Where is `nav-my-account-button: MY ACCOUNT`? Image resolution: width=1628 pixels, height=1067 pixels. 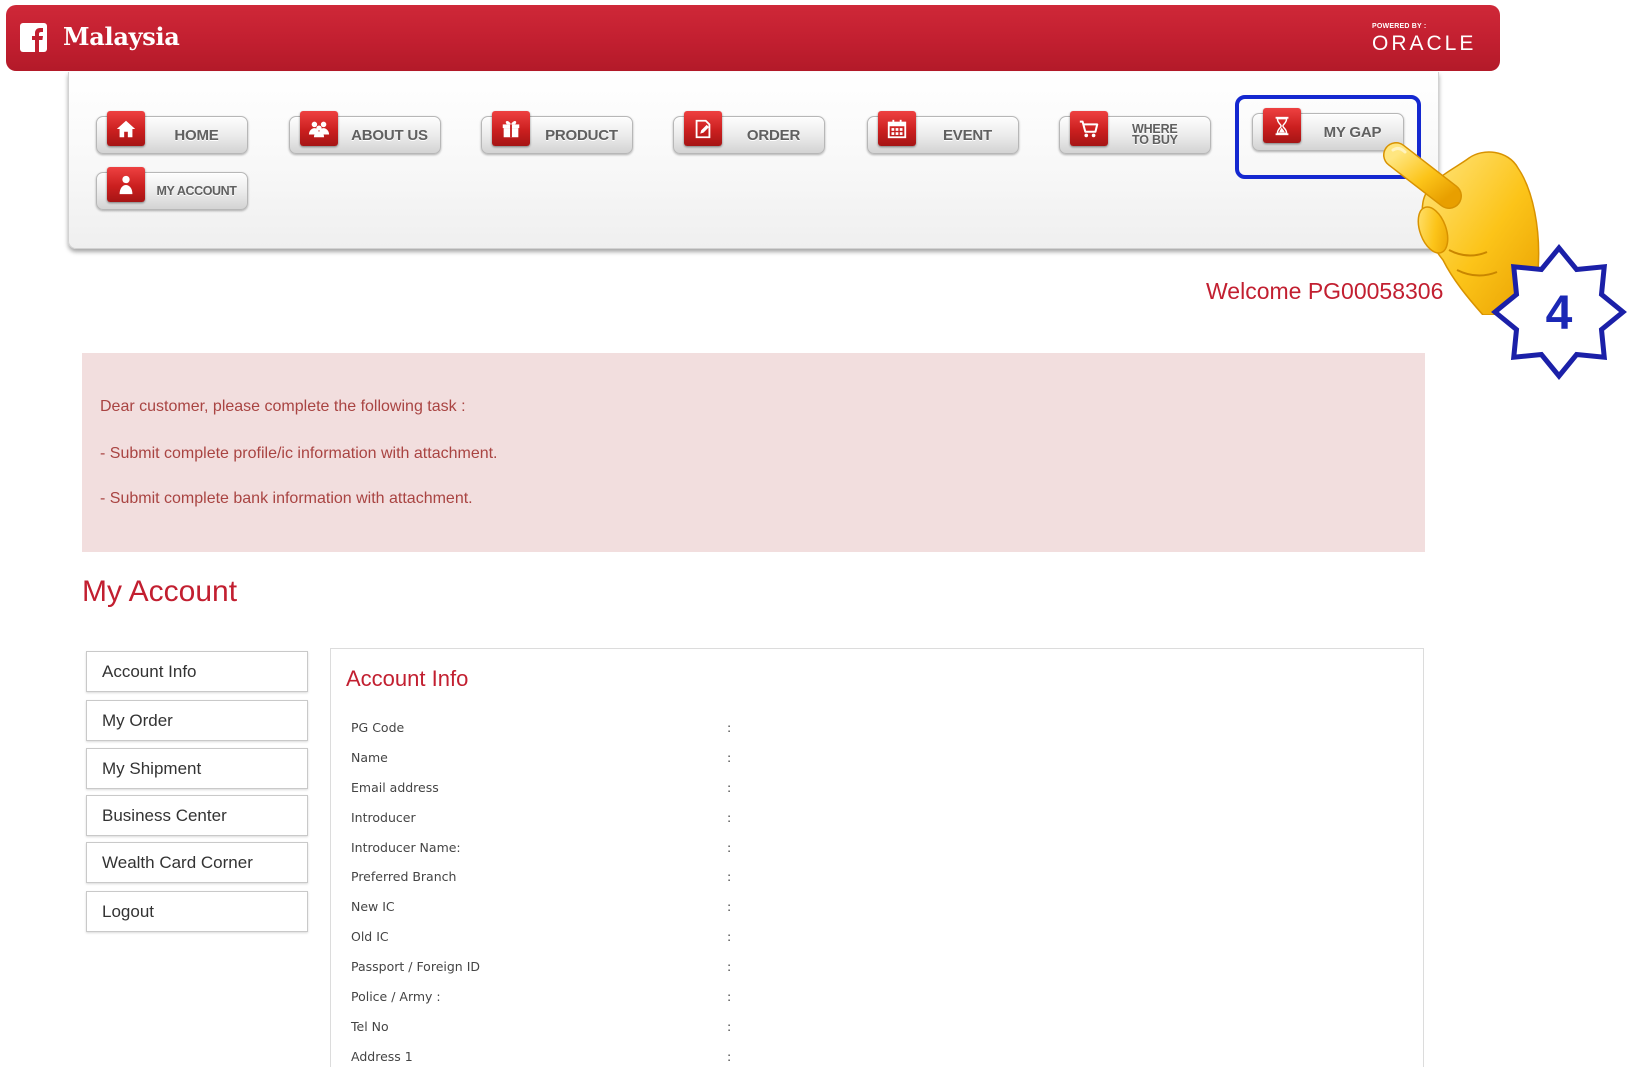
nav-my-account-button: MY ACCOUNT is located at coordinates (172, 189).